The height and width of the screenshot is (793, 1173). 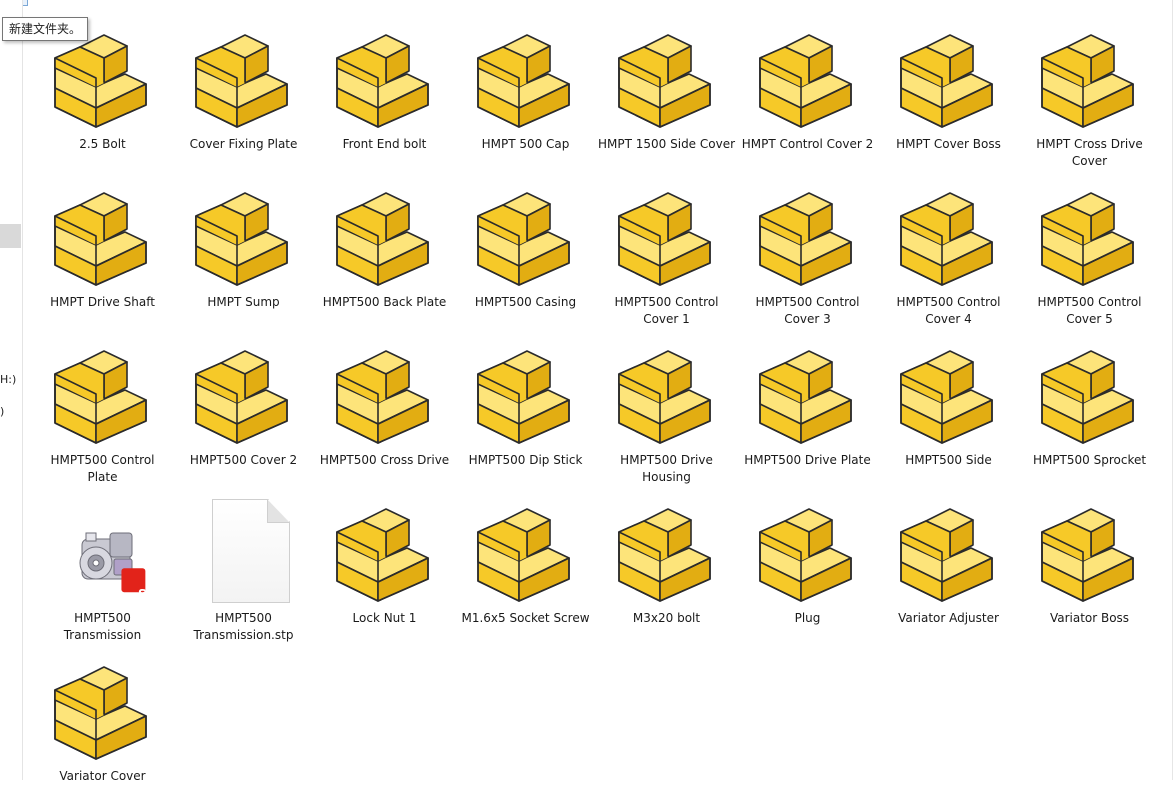 I want to click on file-name-label: Front End bolt, so click(x=384, y=144).